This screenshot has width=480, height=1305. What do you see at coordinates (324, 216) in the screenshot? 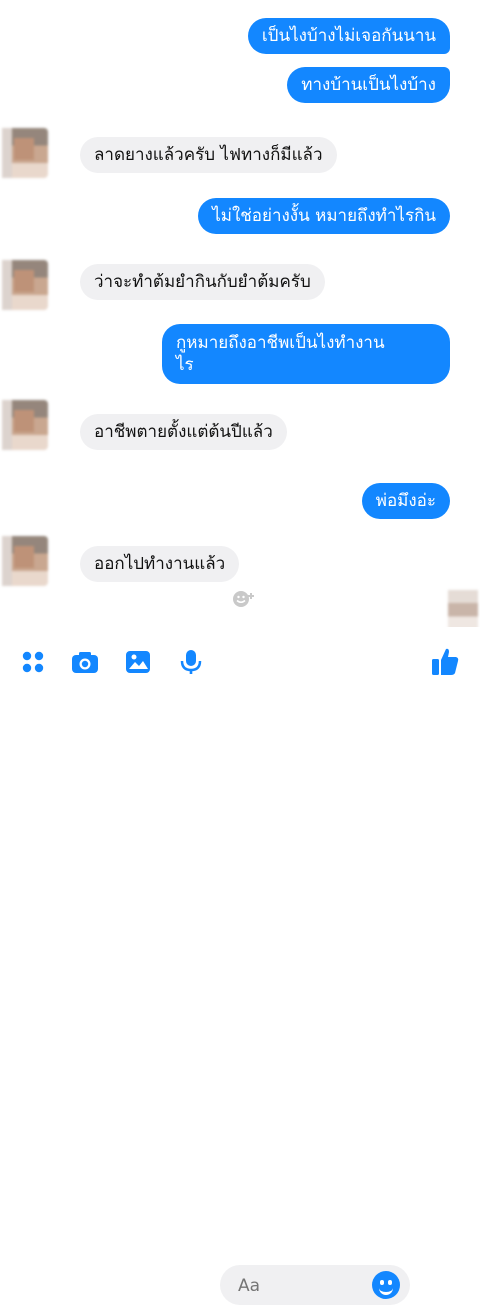
I see `message-outgoing: ไม่ใช่อย่างงั้น หมายถึงทำไรกิน` at bounding box center [324, 216].